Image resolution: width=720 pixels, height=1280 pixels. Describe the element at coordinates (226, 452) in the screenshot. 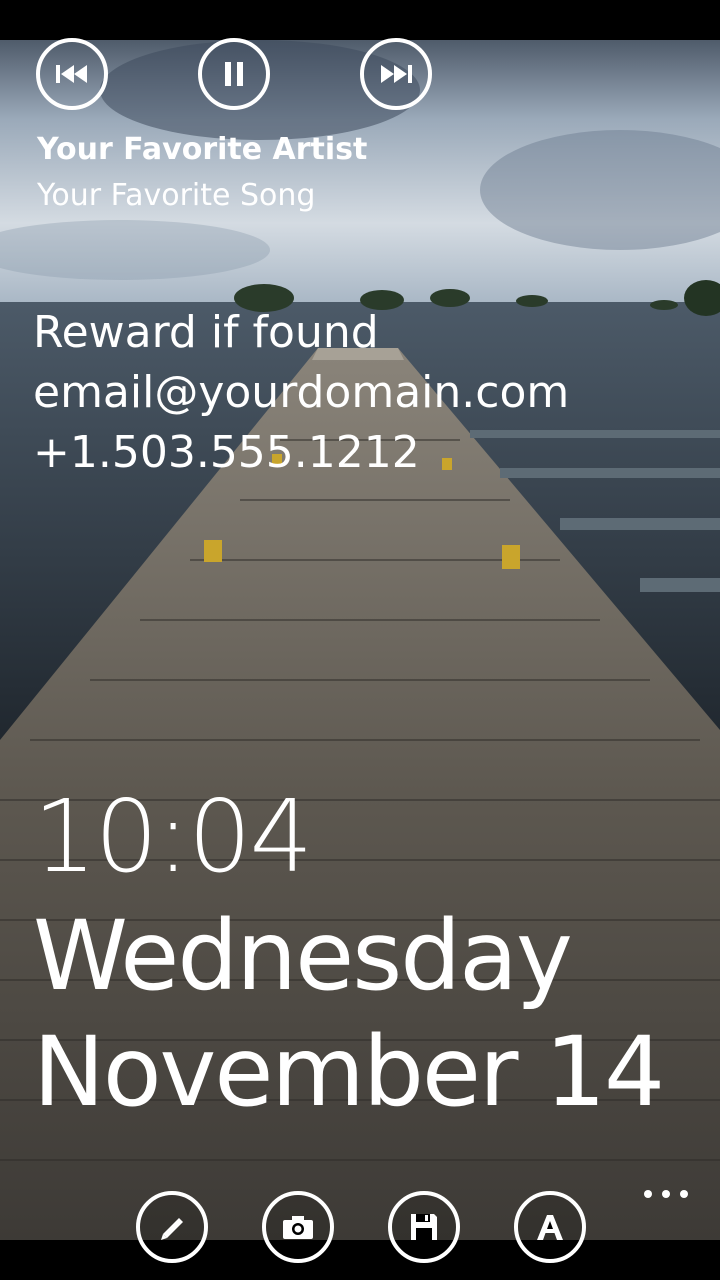

I see `owner-phone: +1.503.555.1212` at that location.